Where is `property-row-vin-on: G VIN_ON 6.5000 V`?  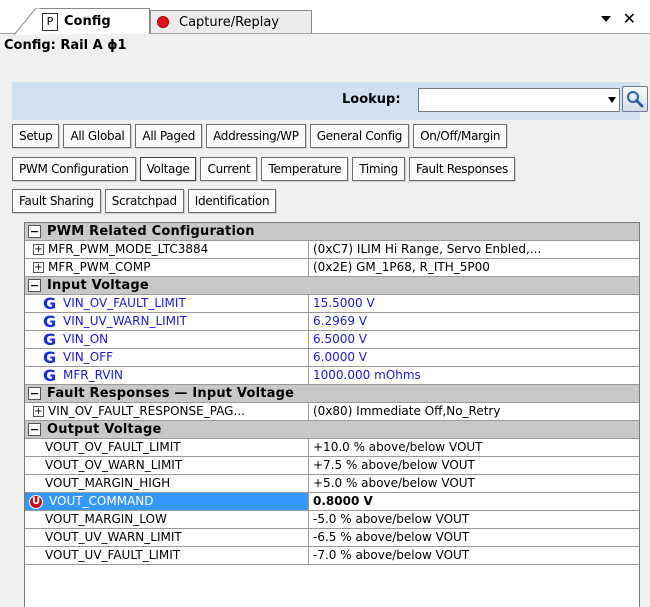 property-row-vin-on: G VIN_ON 6.5000 V is located at coordinates (332, 340).